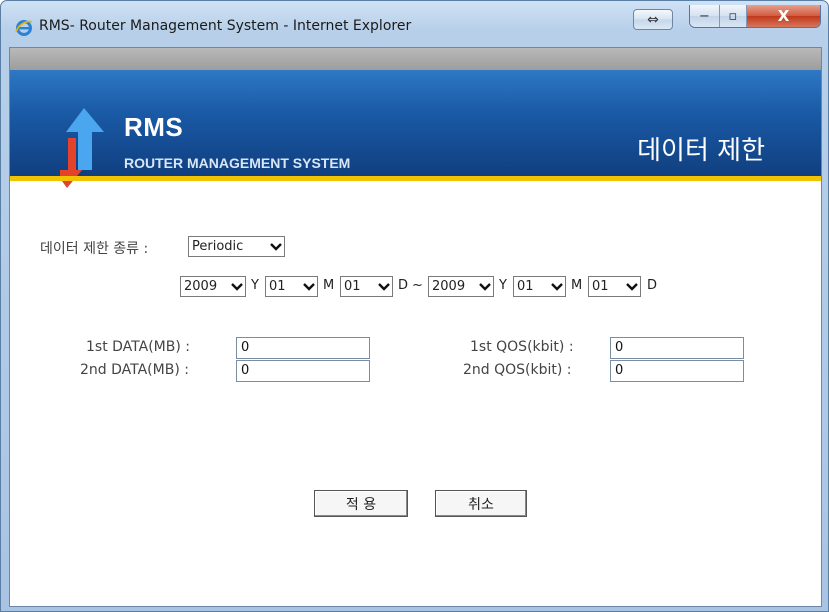  What do you see at coordinates (415, 178) in the screenshot?
I see `banner-accent-line` at bounding box center [415, 178].